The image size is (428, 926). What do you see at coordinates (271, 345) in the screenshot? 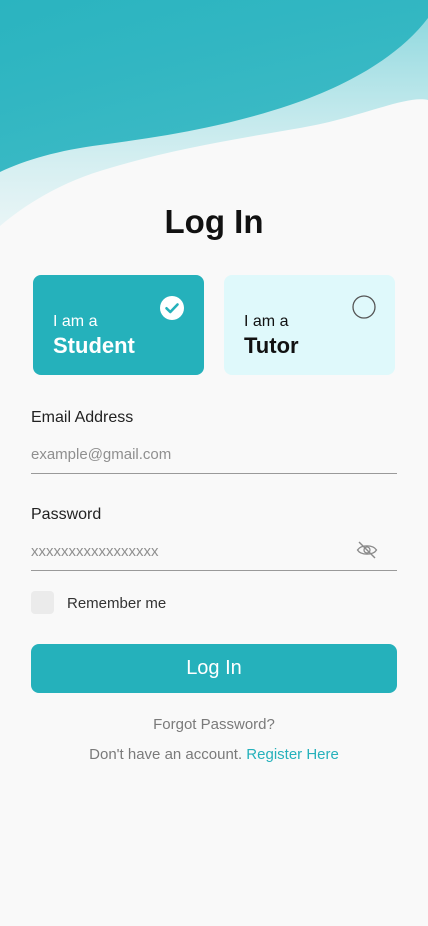
I see `role-tutor-label: Tutor` at bounding box center [271, 345].